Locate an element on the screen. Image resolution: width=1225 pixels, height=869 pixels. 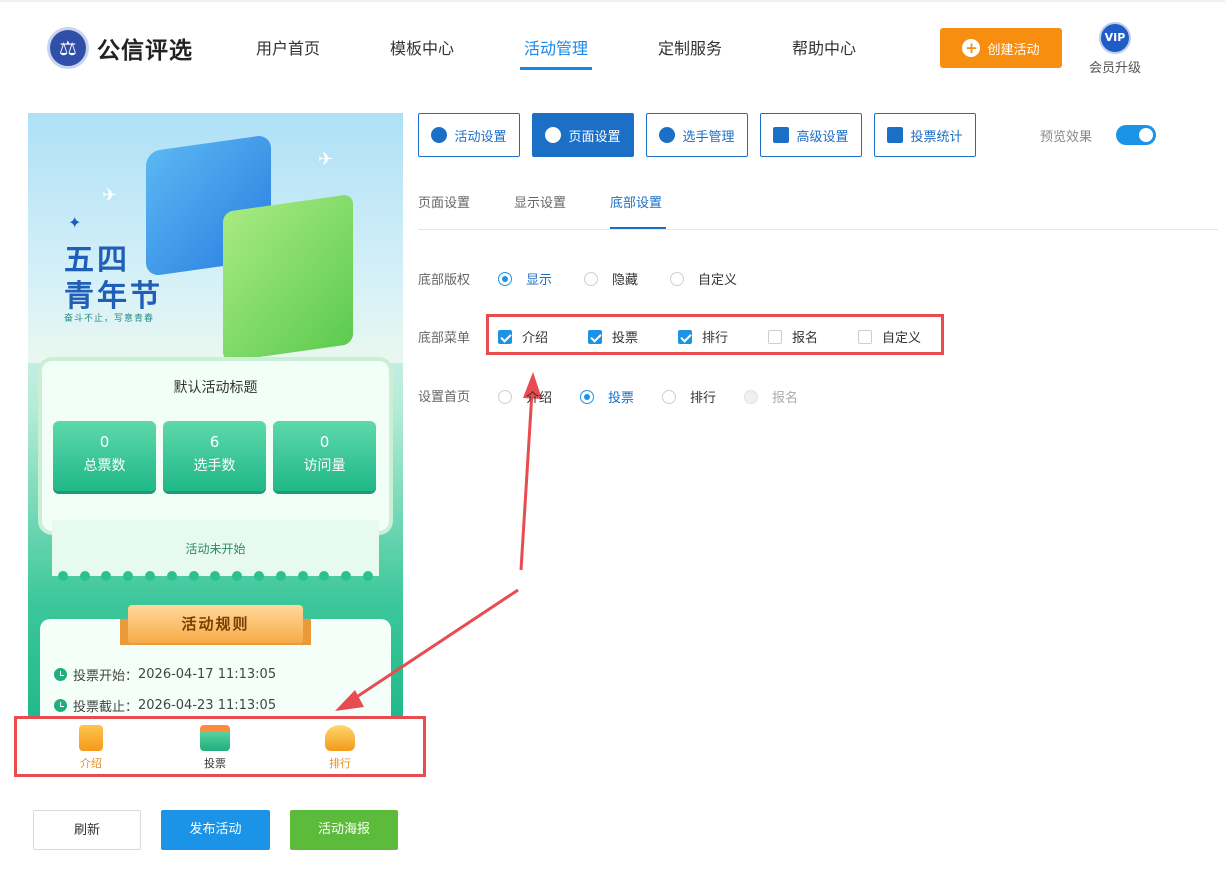
tab-advanced-settings: 高级设置 is located at coordinates (811, 135).